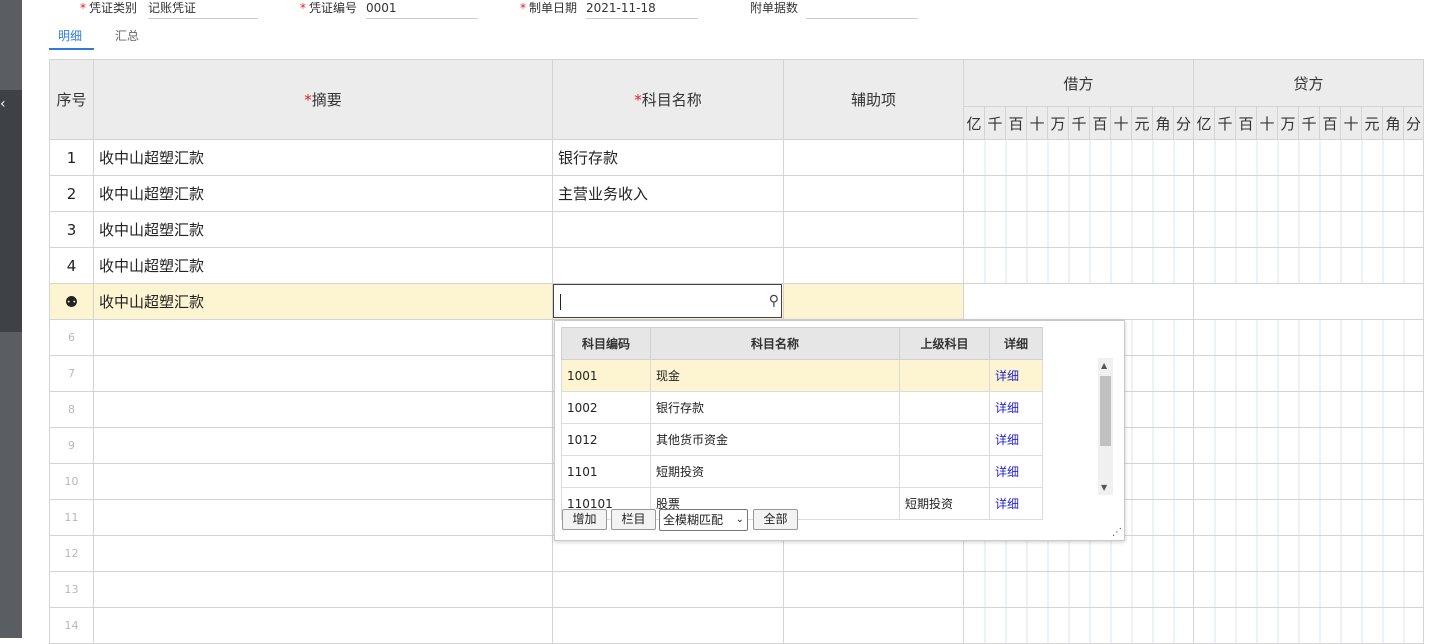 This screenshot has width=1443, height=644. I want to click on table-row: 3 收中山超塑汇款, so click(736, 229).